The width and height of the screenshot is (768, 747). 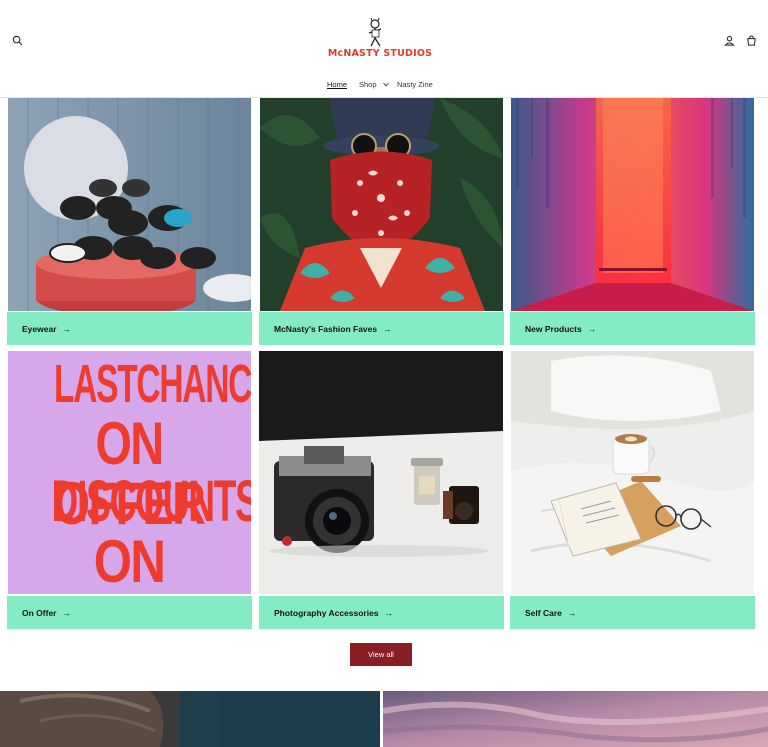 I want to click on main-nav: Home Shop Nasty Zine, so click(x=384, y=87).